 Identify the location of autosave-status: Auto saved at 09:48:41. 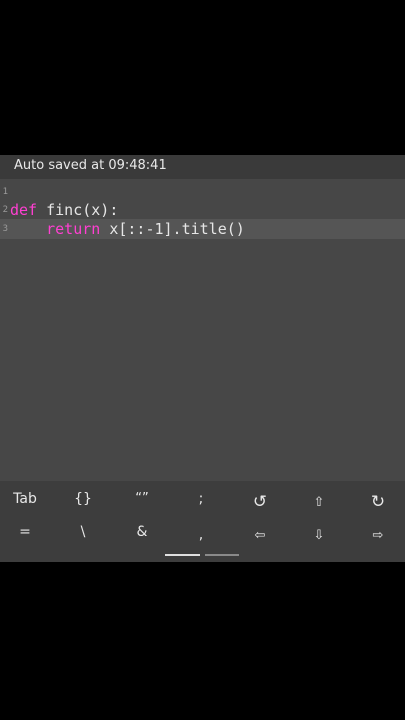
(90, 165).